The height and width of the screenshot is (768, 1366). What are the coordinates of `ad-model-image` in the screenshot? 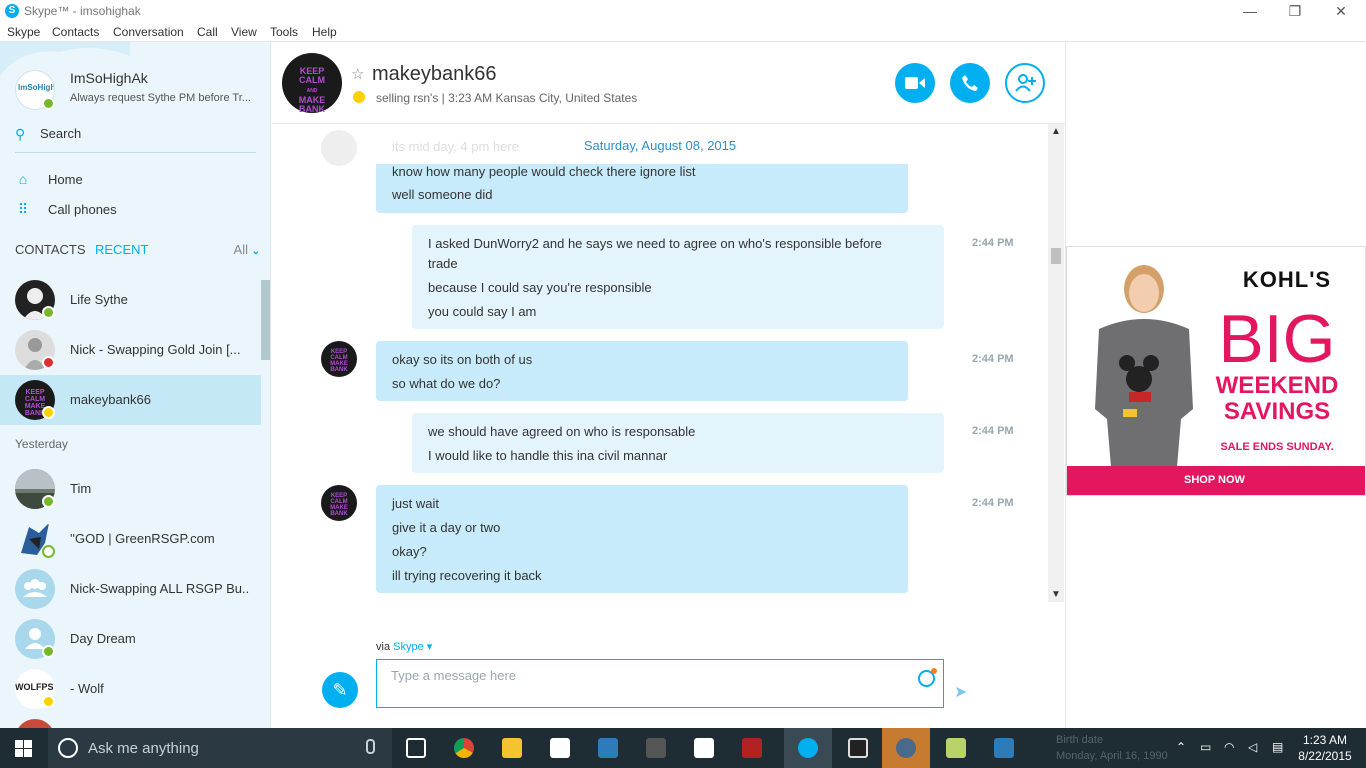 It's located at (1144, 366).